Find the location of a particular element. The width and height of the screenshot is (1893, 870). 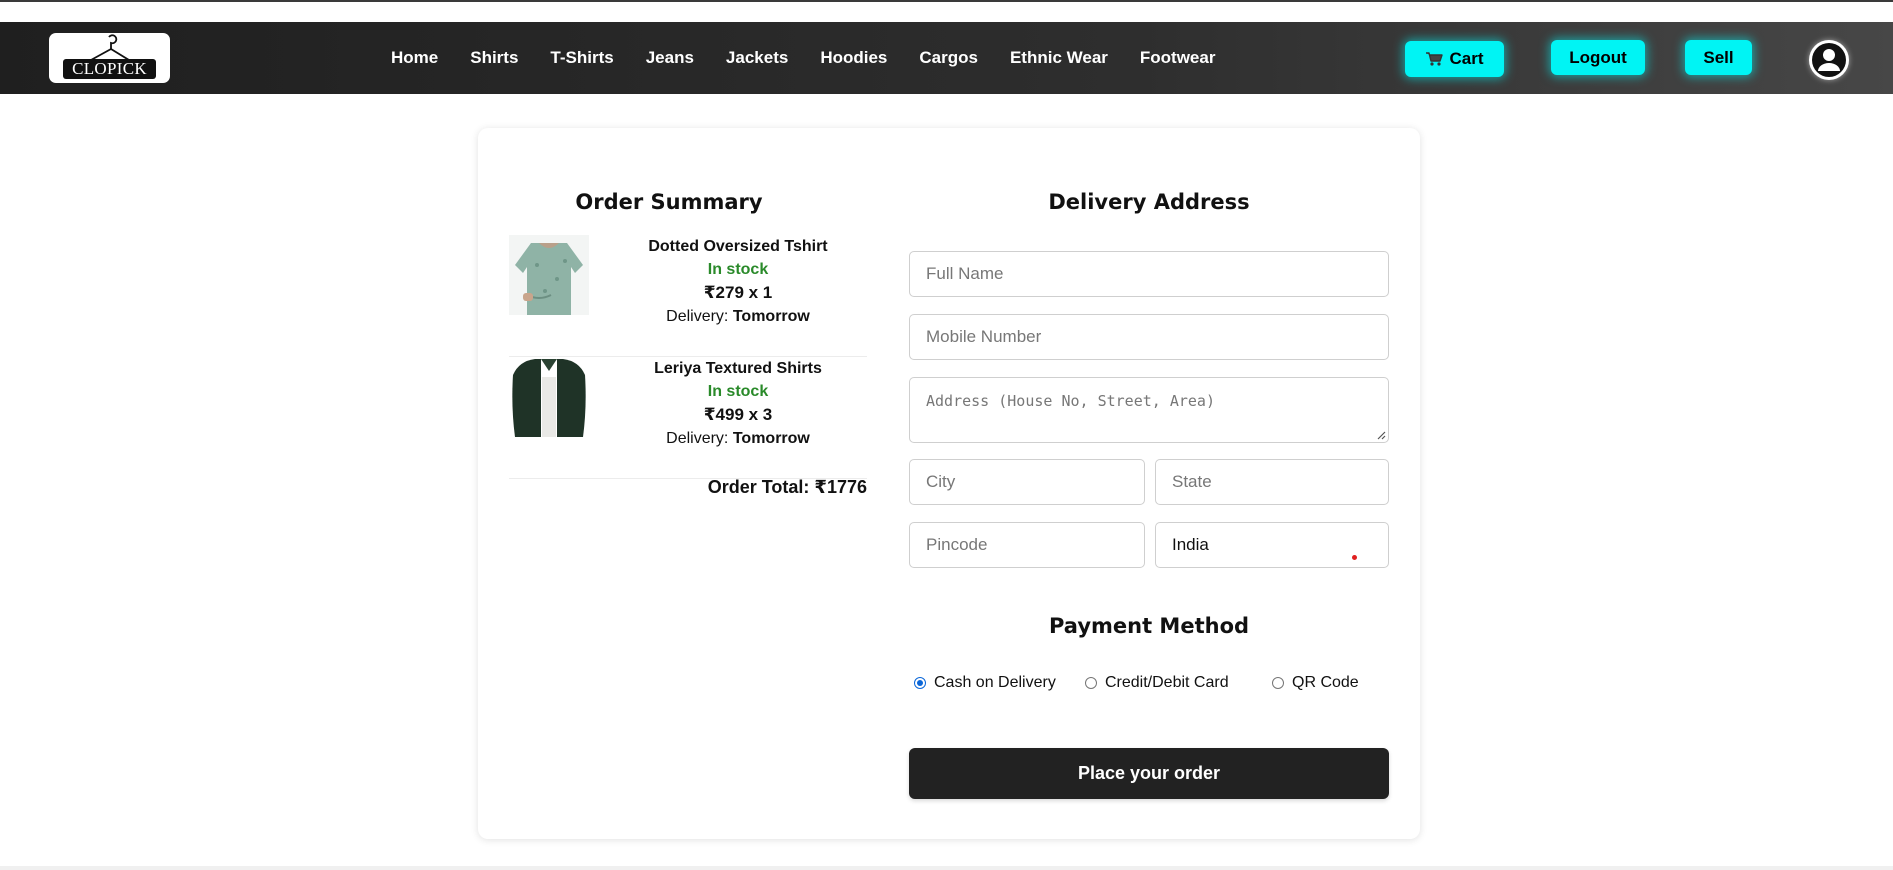

mobile-placeholder: Mobile Number is located at coordinates (984, 336).